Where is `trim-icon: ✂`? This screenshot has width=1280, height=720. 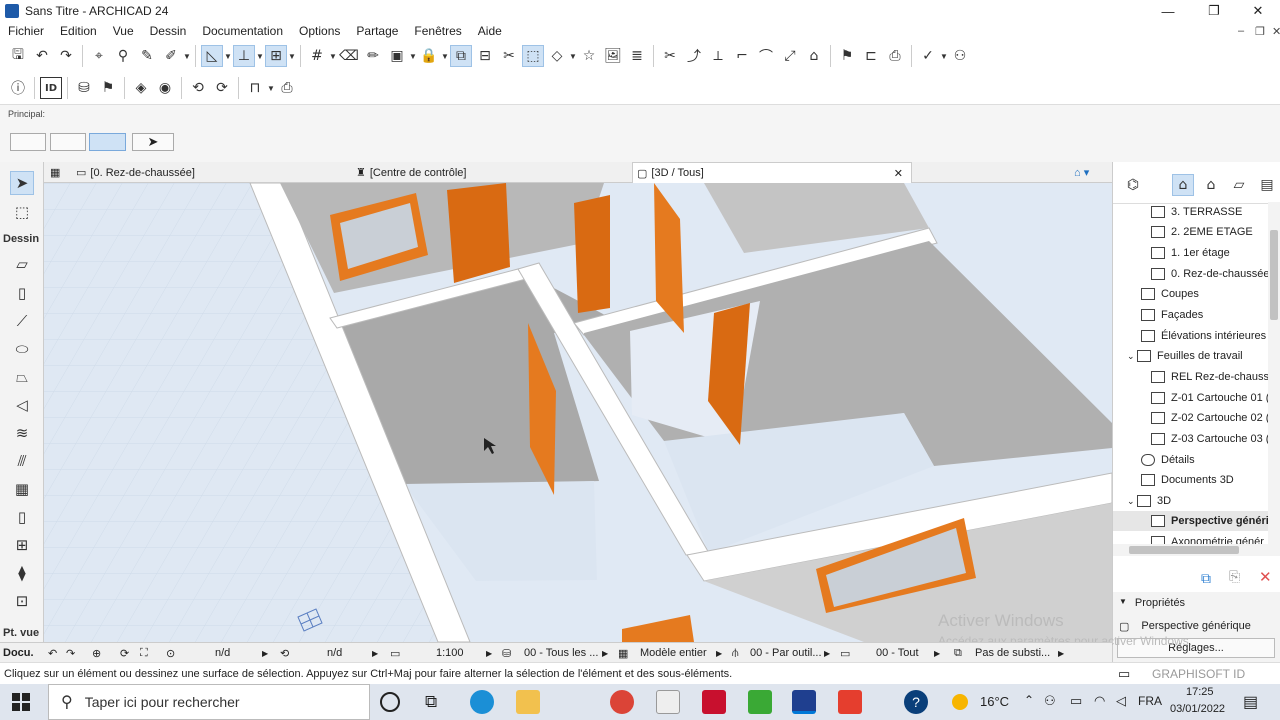 trim-icon: ✂ is located at coordinates (509, 56).